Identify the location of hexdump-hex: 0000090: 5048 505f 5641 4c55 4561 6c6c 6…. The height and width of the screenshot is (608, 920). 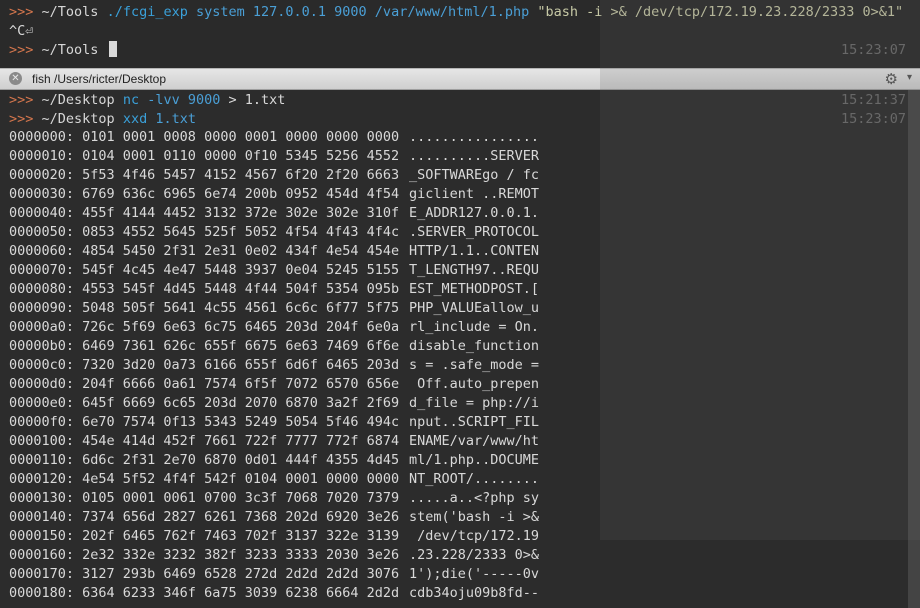
(204, 308).